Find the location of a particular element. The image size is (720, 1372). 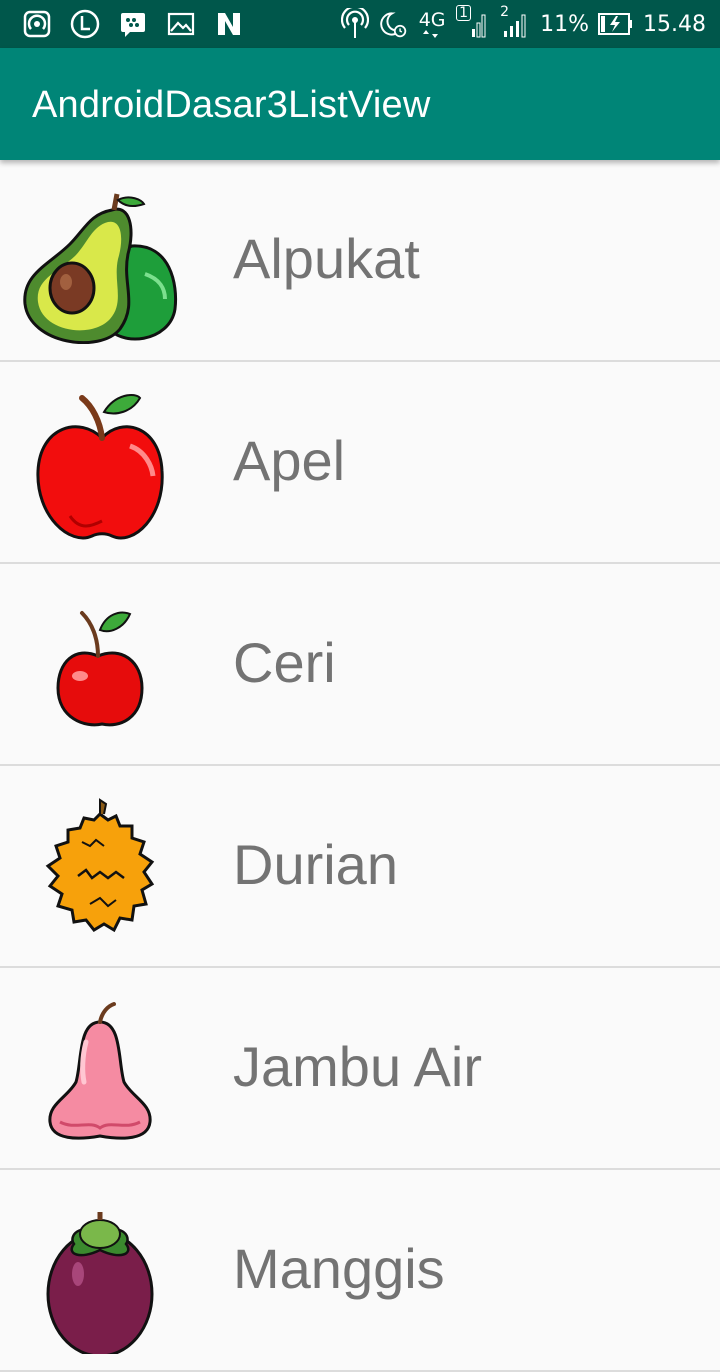

notification-icons is located at coordinates (122, 24).